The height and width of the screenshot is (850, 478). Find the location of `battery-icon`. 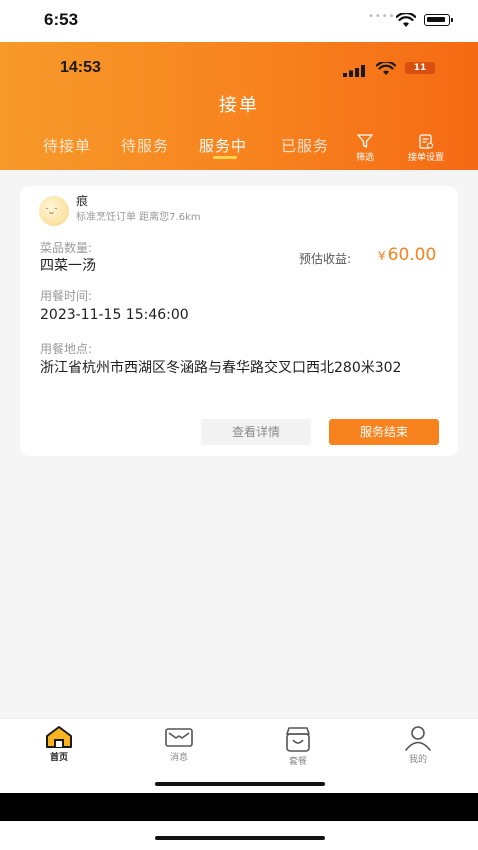

battery-icon is located at coordinates (437, 20).